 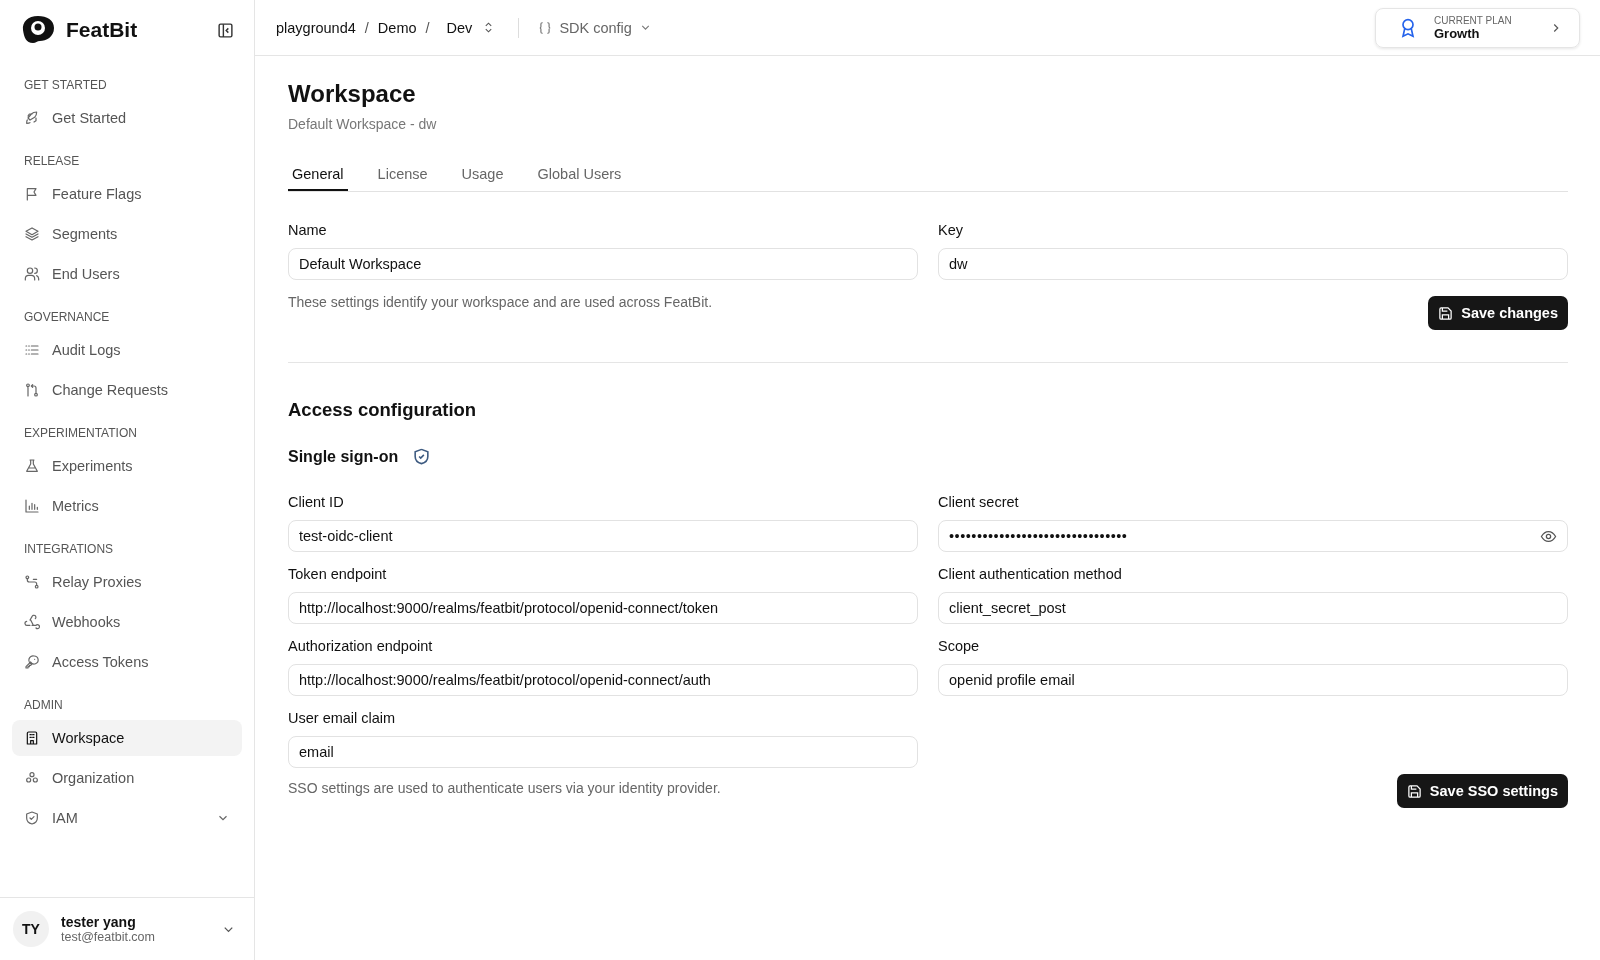 What do you see at coordinates (225, 30) in the screenshot?
I see `sidebar-toggle-icon` at bounding box center [225, 30].